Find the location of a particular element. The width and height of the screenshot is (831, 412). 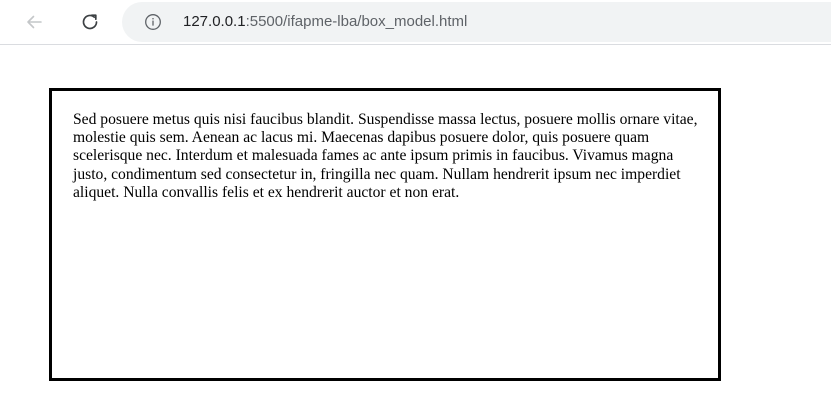

browser-toolbar: 127.0.0.1:5500/ifapme-lba/box_model.html is located at coordinates (415, 22).